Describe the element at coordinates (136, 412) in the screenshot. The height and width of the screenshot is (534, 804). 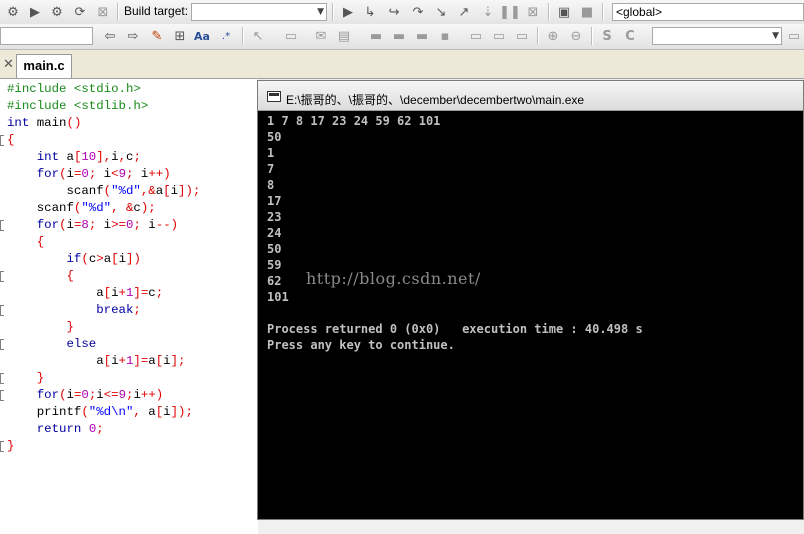
I see `code-line: printf("%d\n", a[i]);` at that location.